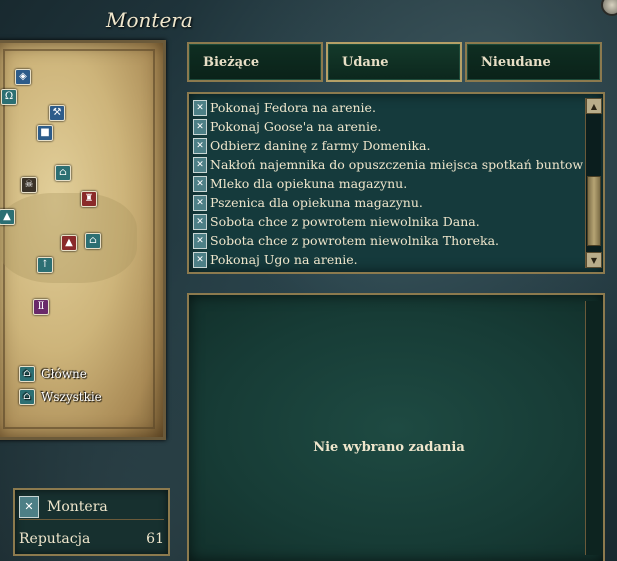  I want to click on map-marker-gate-icon: ⌂, so click(63, 173).